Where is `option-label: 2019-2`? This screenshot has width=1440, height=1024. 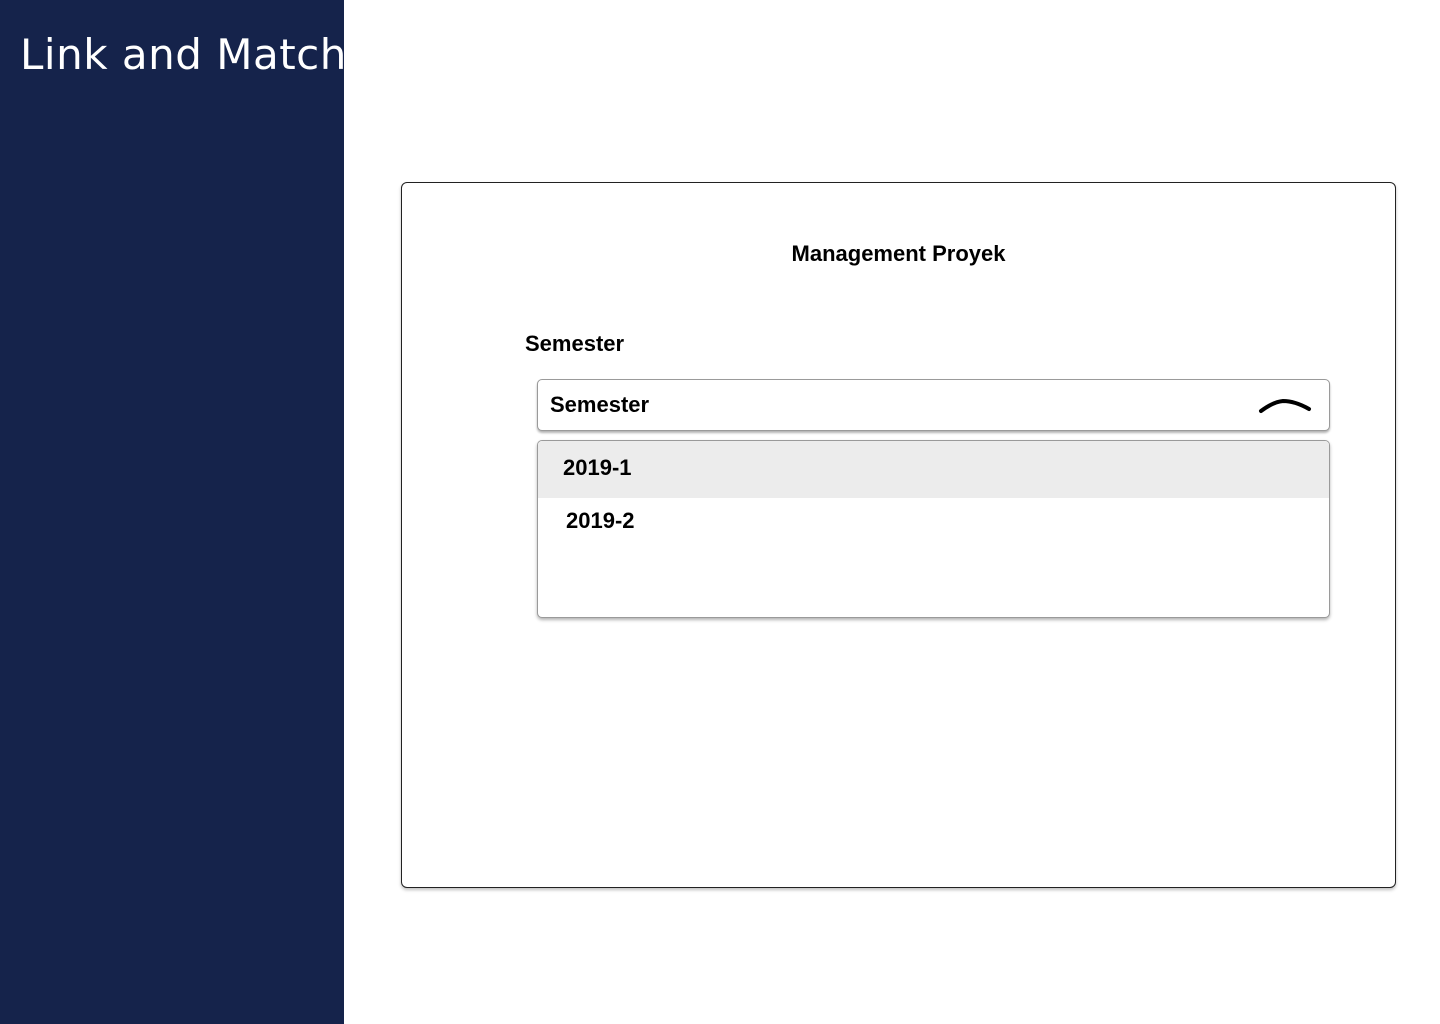
option-label: 2019-2 is located at coordinates (600, 520).